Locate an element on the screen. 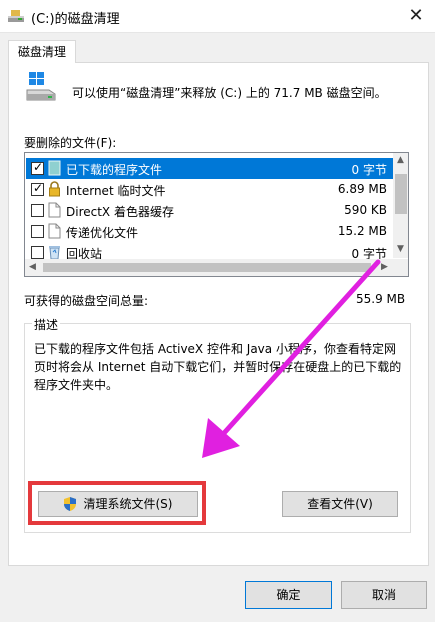  highlight-box is located at coordinates (117, 503).